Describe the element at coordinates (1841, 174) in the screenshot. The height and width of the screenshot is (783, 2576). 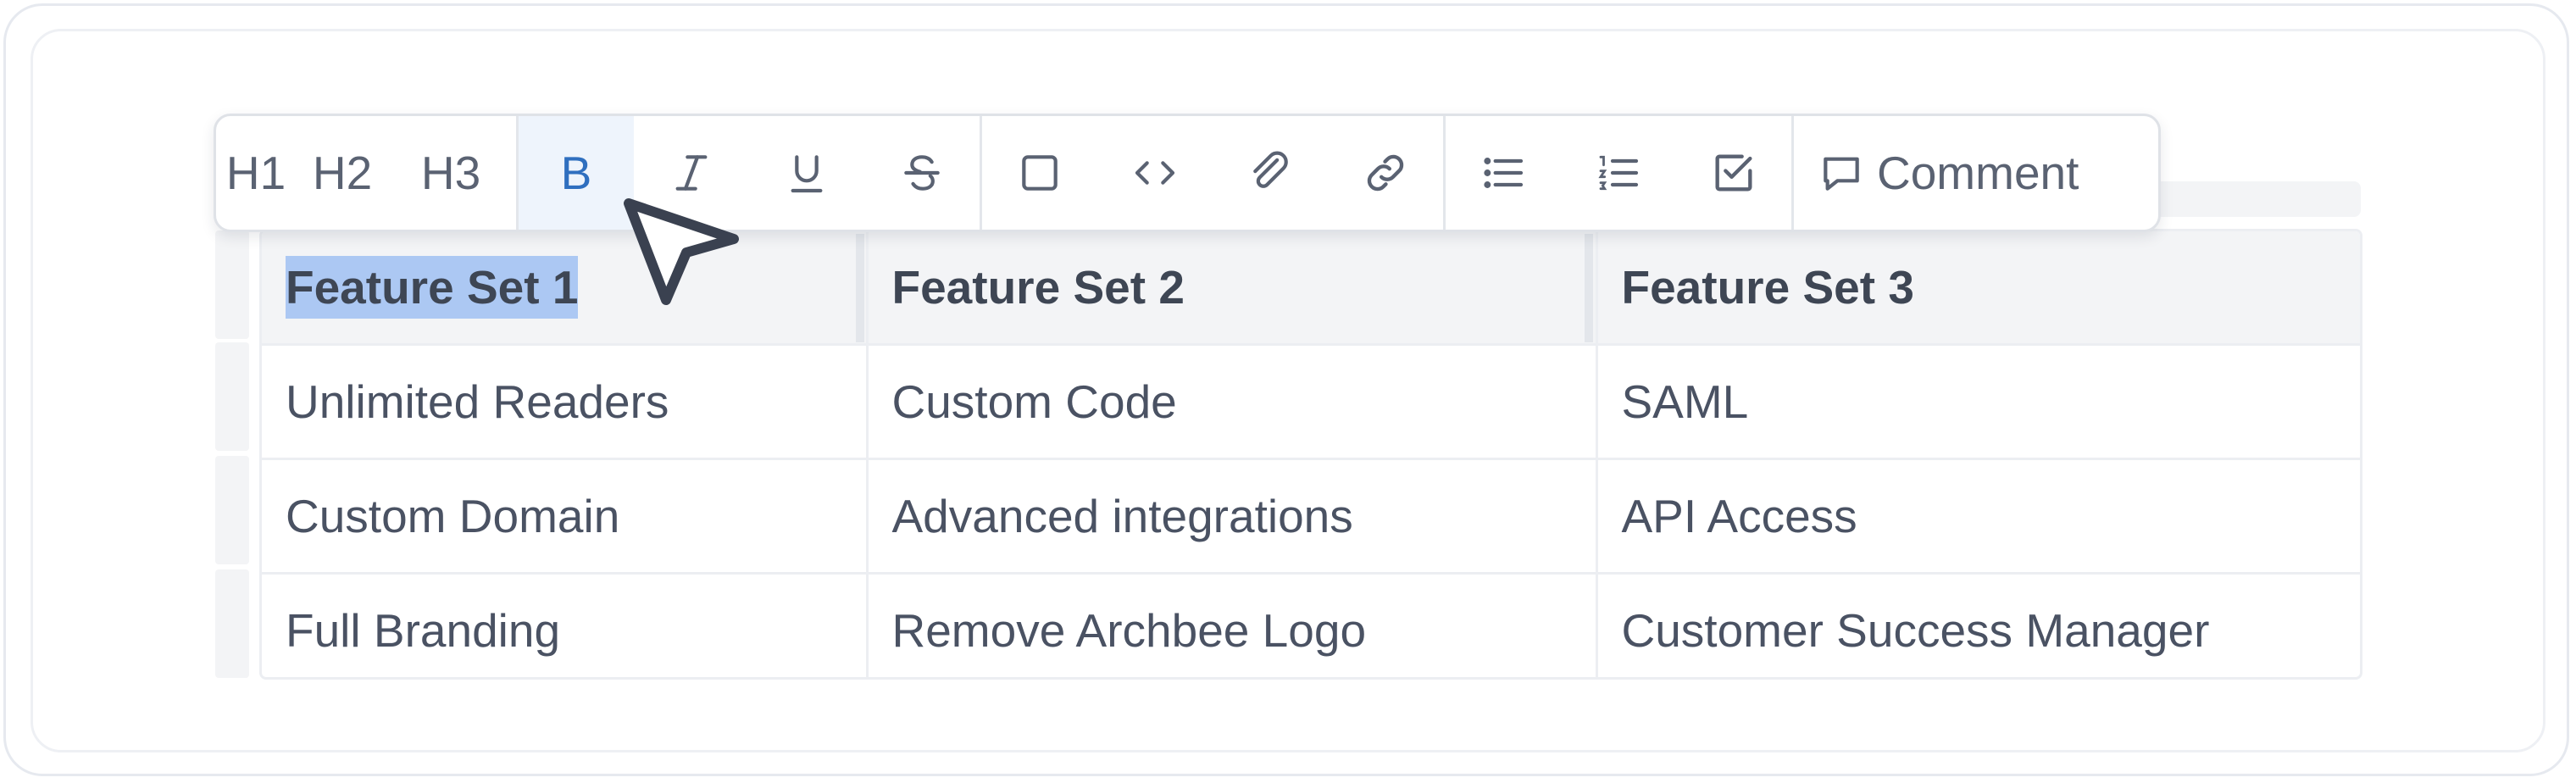
I see `comment-icon` at that location.